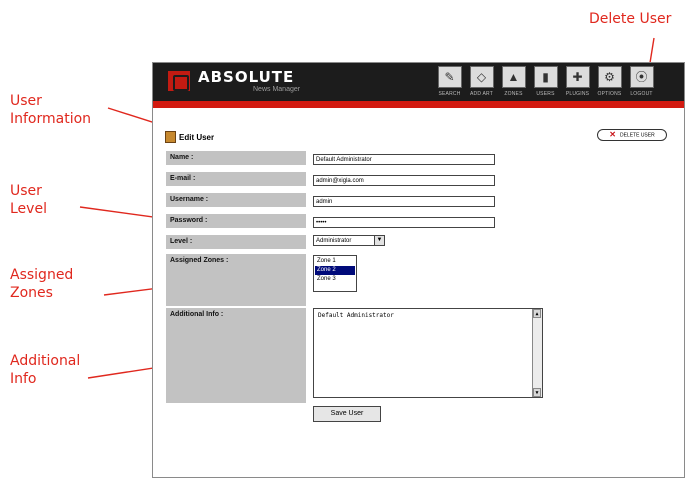  What do you see at coordinates (197, 137) in the screenshot?
I see `page-title: Edit User` at bounding box center [197, 137].